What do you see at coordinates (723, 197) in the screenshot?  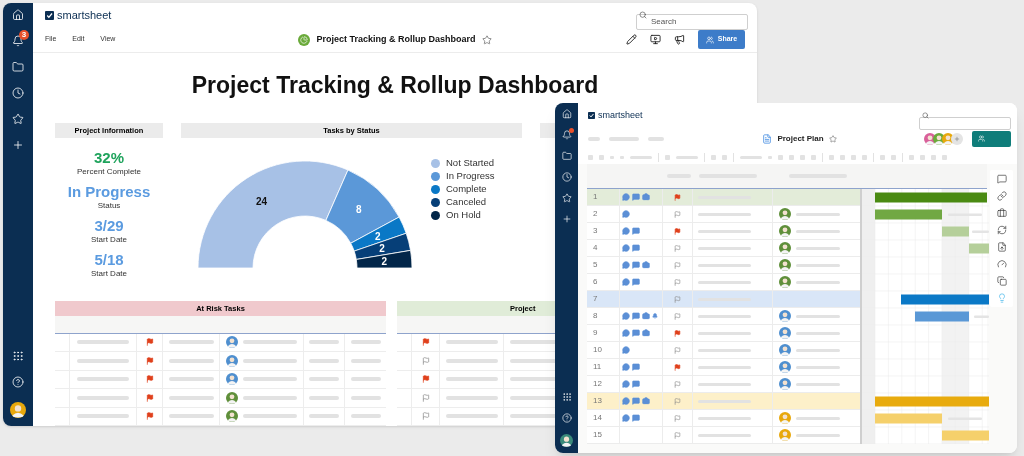 I see `table-row: 1` at bounding box center [723, 197].